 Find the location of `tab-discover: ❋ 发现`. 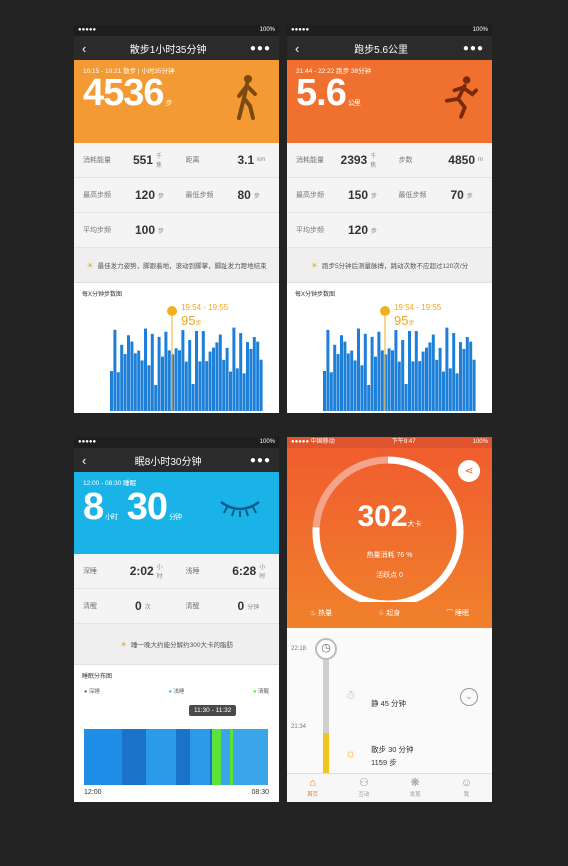

tab-discover: ❋ 发现 is located at coordinates (415, 788).